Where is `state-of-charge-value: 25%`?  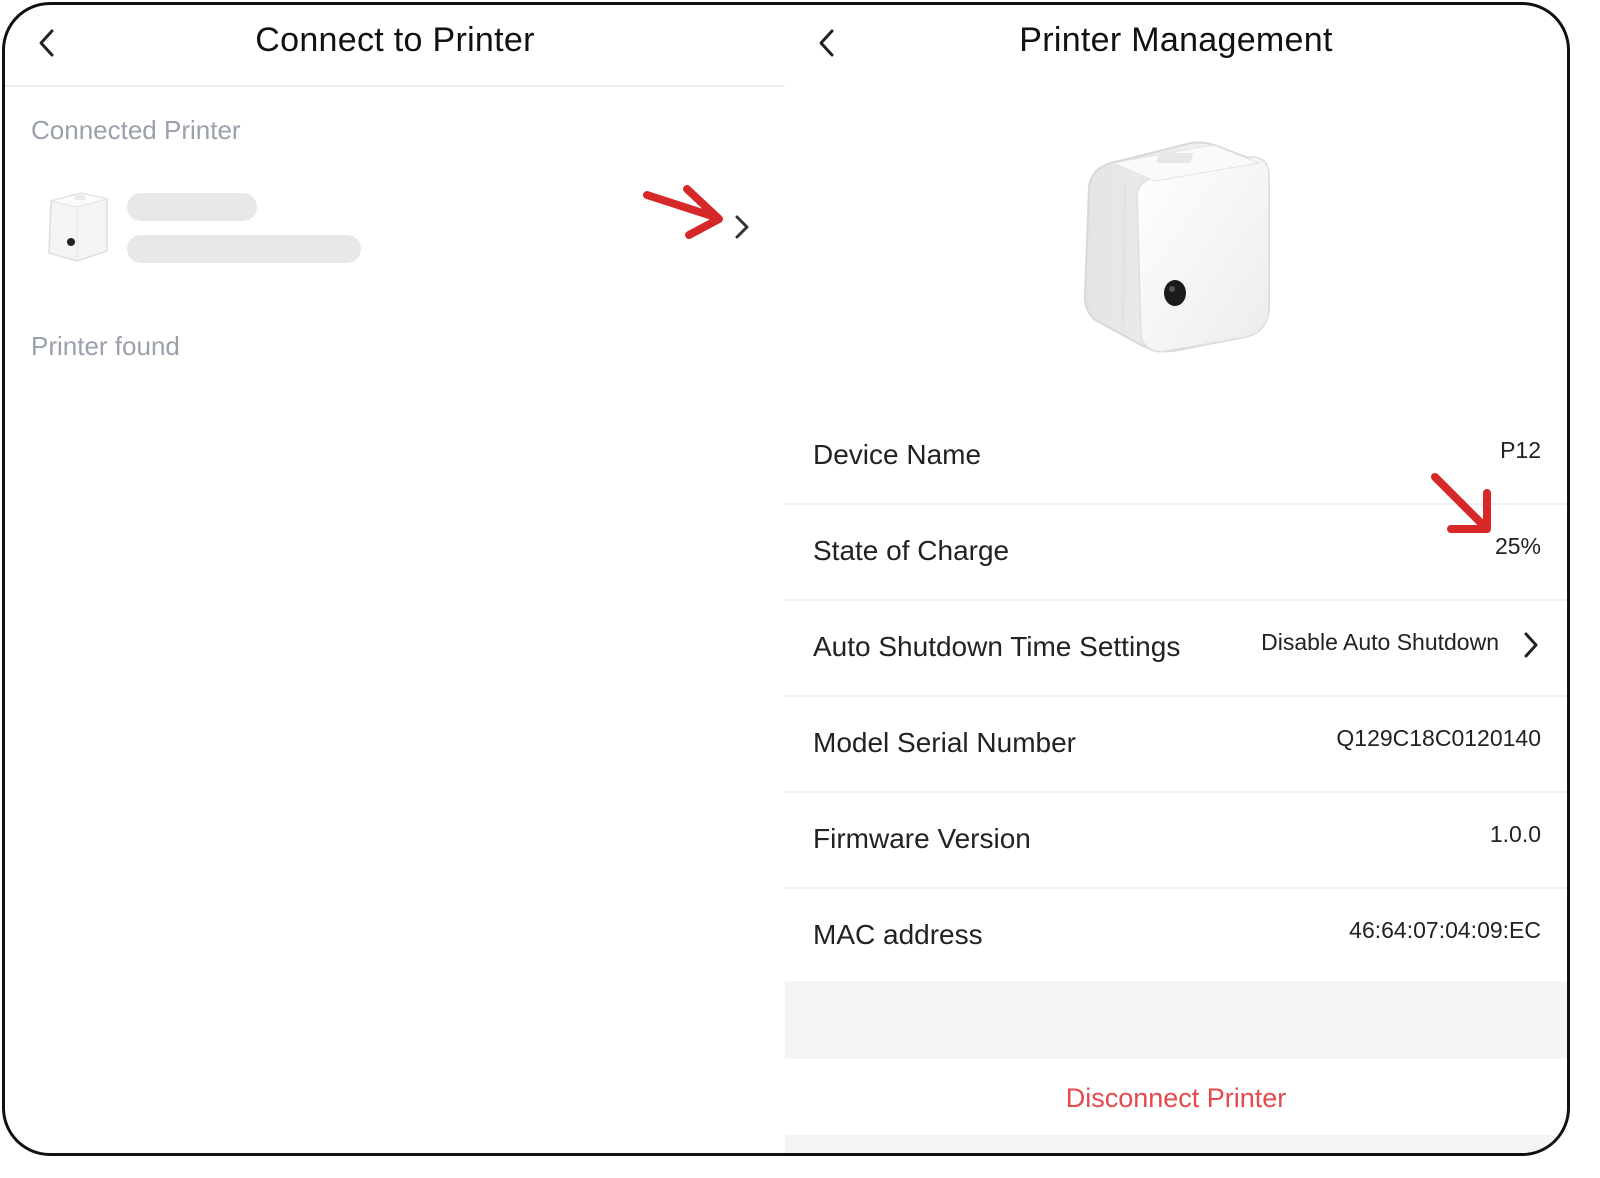
state-of-charge-value: 25% is located at coordinates (1517, 546).